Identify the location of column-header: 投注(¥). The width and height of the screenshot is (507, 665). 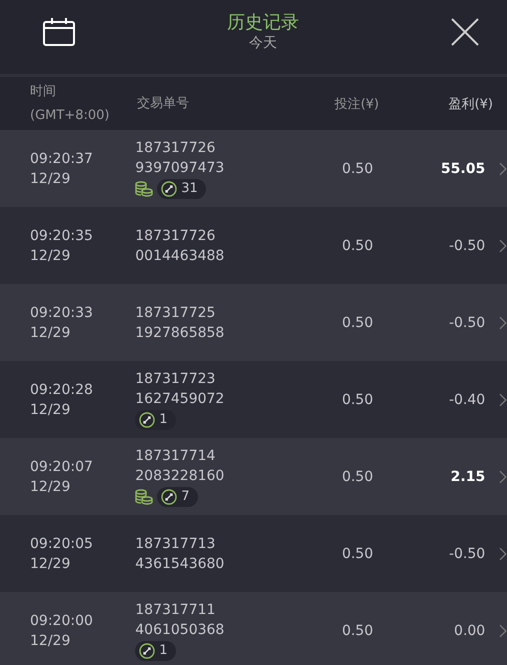
(356, 104).